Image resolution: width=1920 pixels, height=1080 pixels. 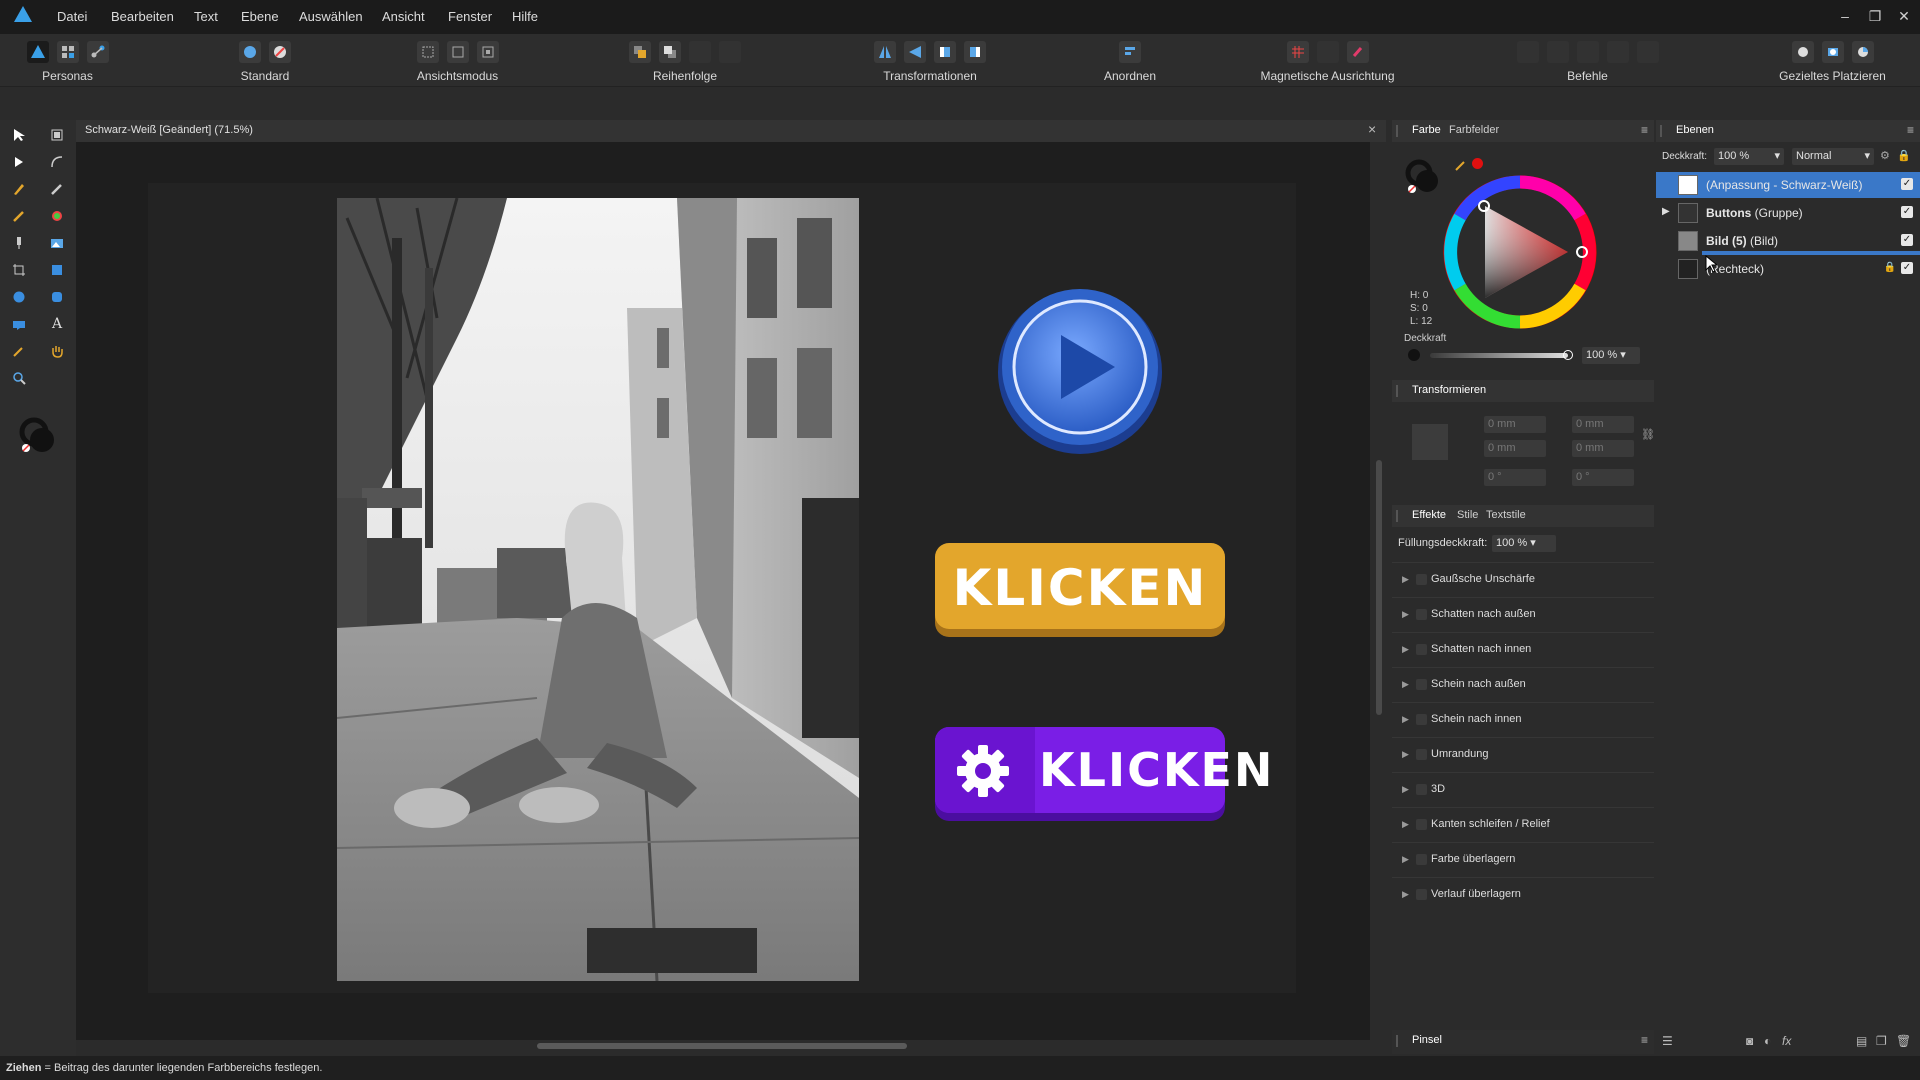 What do you see at coordinates (1523, 649) in the screenshot?
I see `effect-row-inner-shadow: ▶ Schatten nach innen` at bounding box center [1523, 649].